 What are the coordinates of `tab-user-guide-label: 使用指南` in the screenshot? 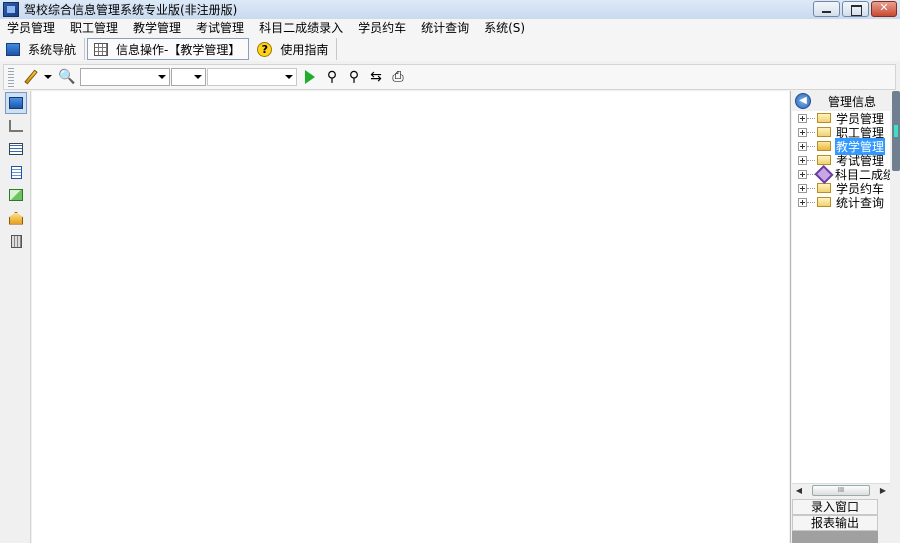 It's located at (304, 49).